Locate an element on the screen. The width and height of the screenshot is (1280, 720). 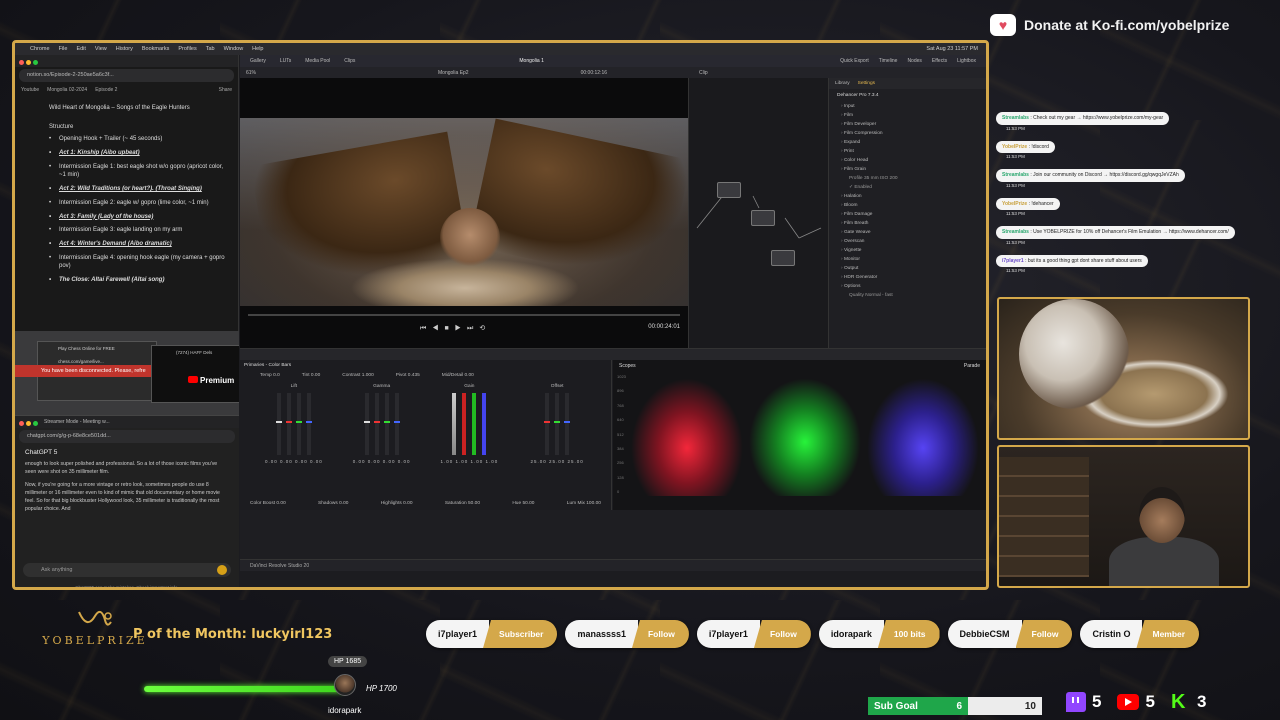
module-film-developer: Film Developer is located at coordinates (907, 124).